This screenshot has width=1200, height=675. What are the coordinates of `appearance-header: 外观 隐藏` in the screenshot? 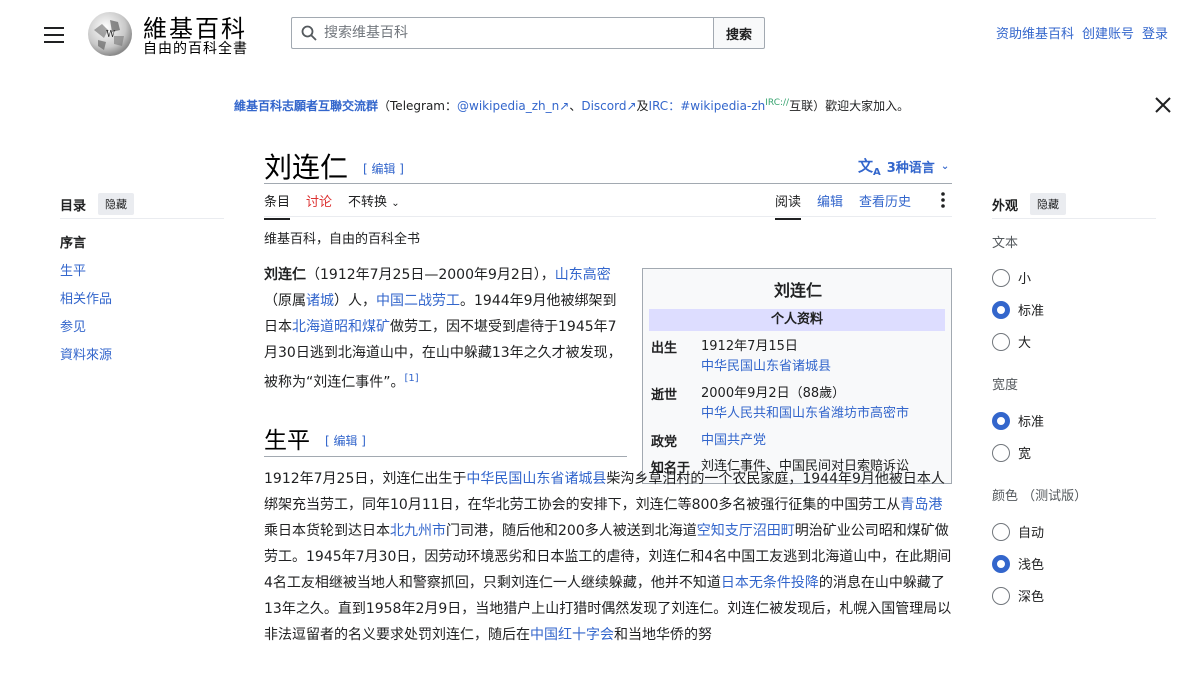 It's located at (1029, 204).